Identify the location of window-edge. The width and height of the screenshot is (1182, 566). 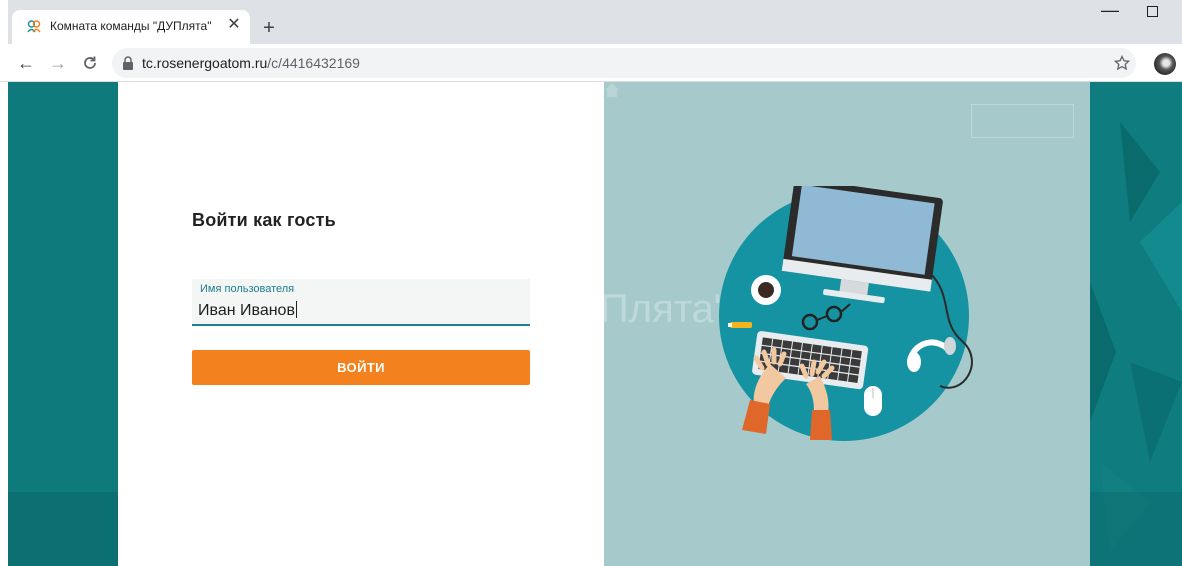
(4, 22).